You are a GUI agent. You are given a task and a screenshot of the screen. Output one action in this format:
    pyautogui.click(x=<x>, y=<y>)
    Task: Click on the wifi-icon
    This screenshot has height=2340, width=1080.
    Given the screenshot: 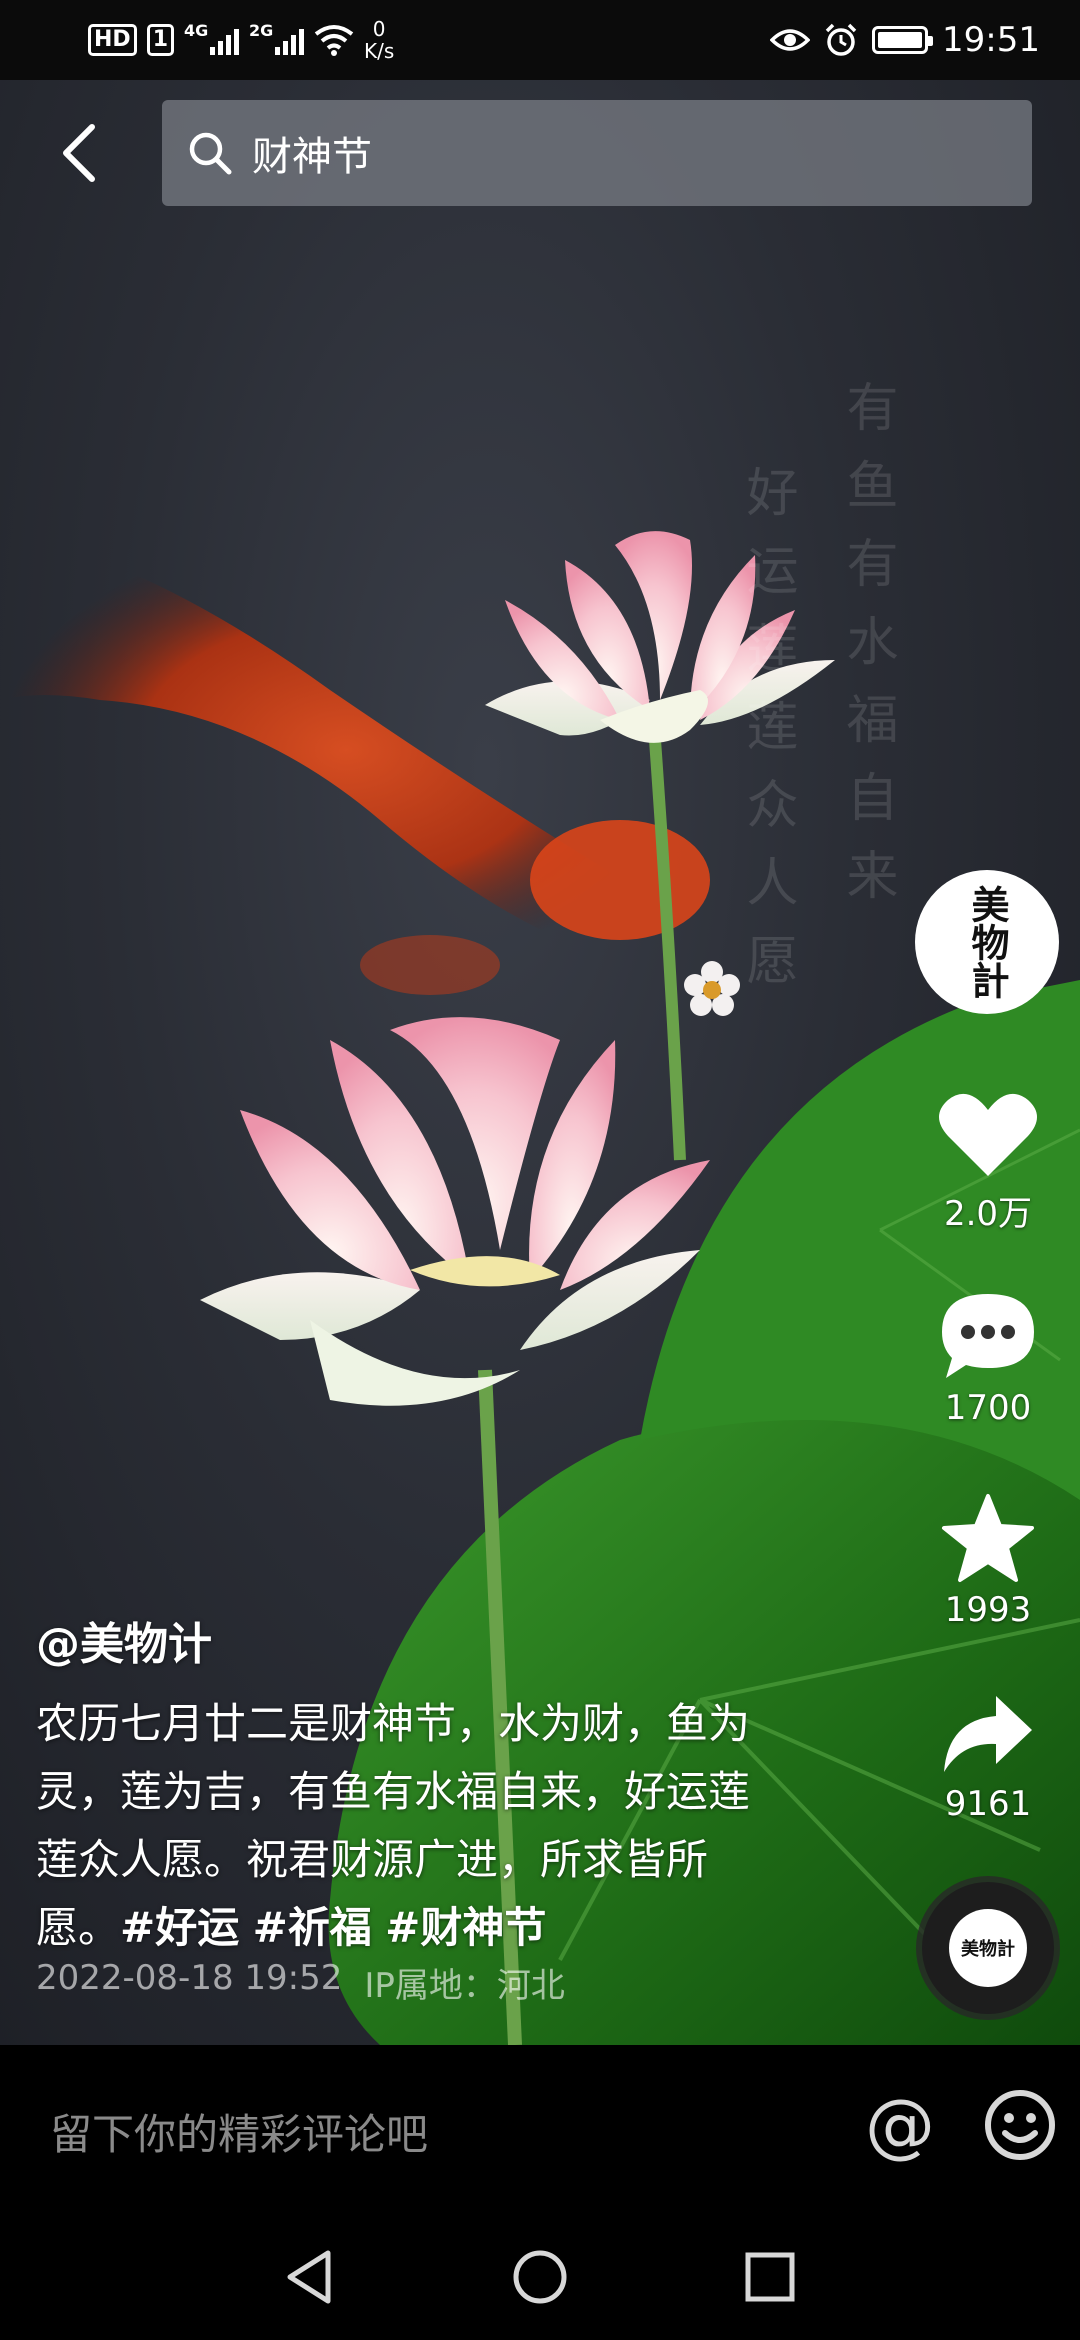 What is the action you would take?
    pyautogui.click(x=334, y=40)
    